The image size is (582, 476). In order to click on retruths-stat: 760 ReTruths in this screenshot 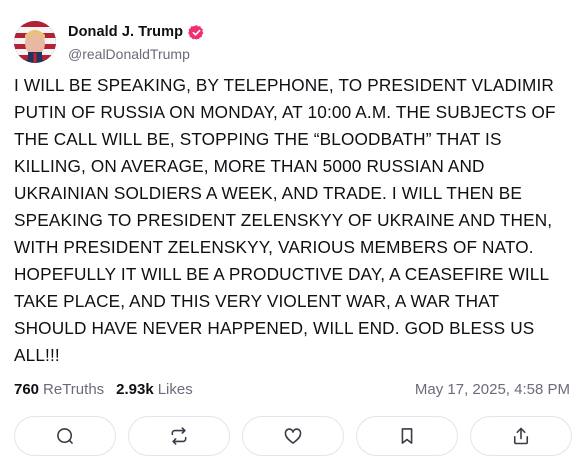, I will do `click(59, 389)`.